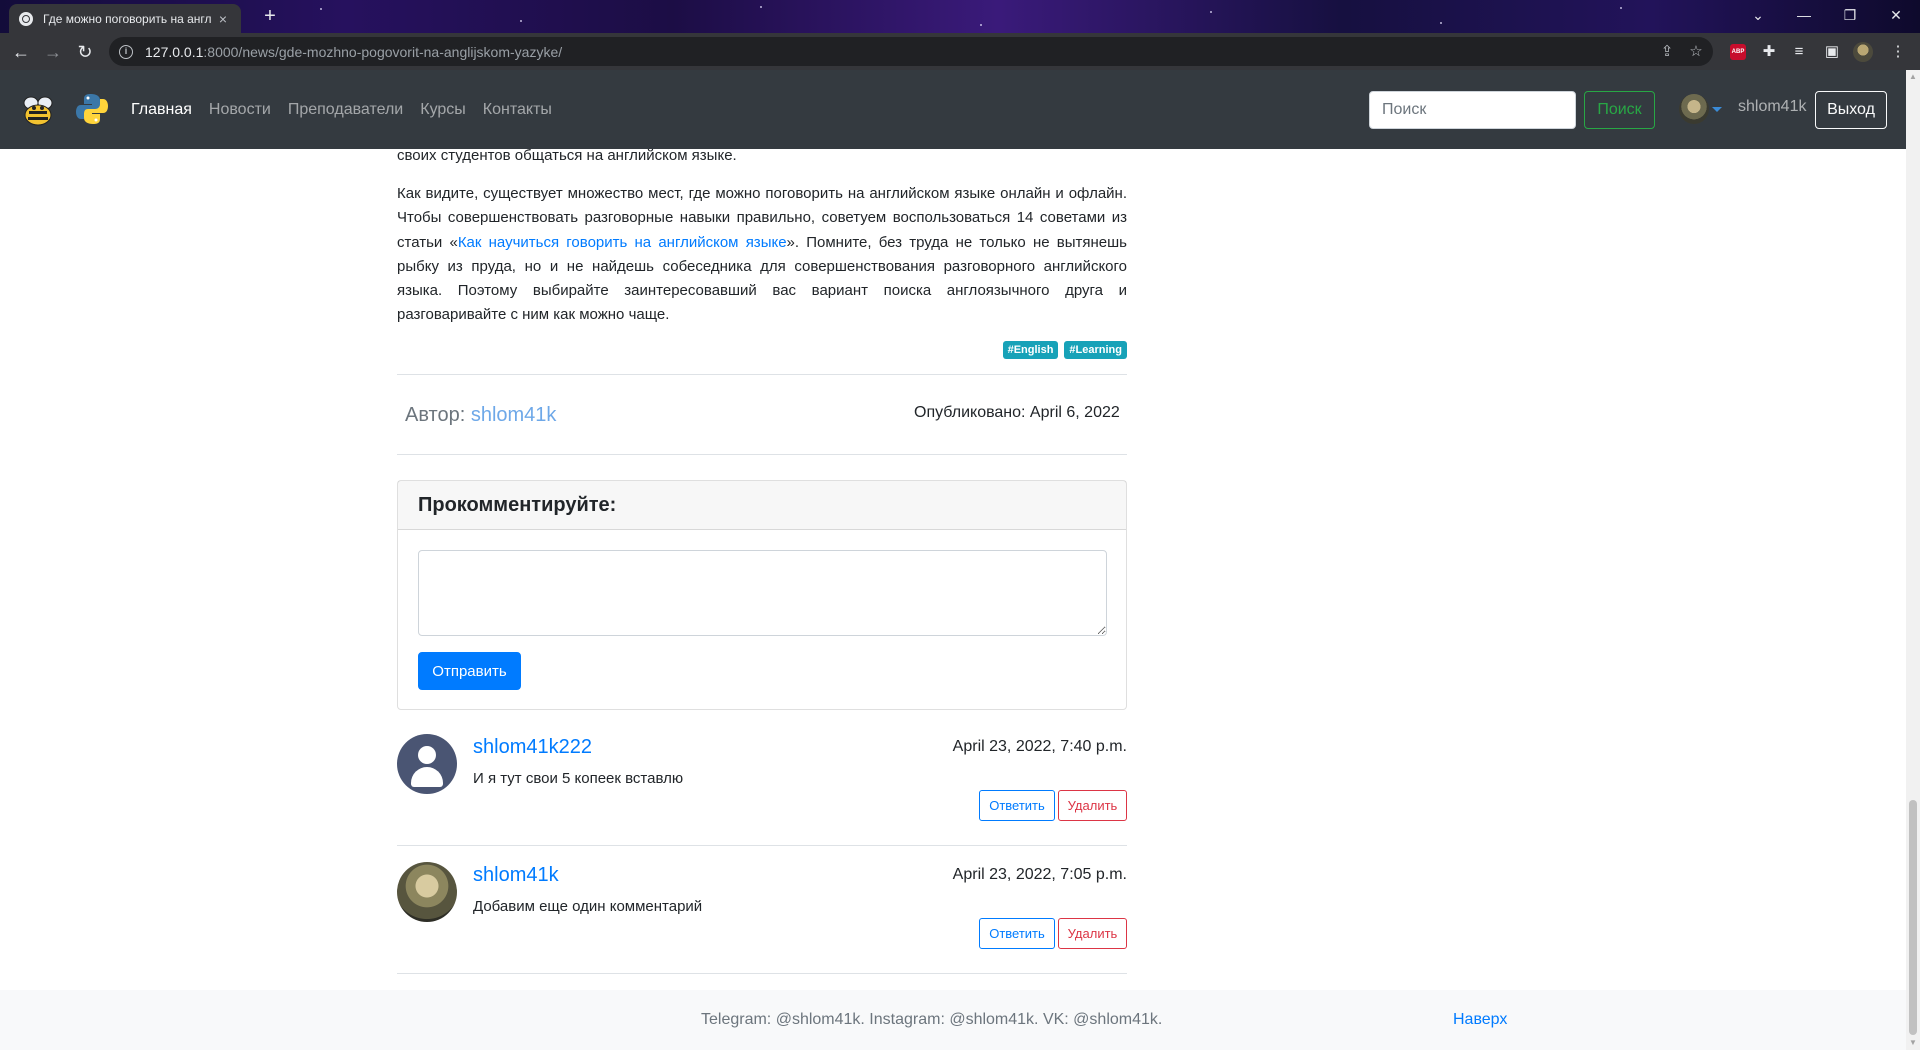 The width and height of the screenshot is (1920, 1050). I want to click on comment-form-title: Прокомментируйте:, so click(762, 505).